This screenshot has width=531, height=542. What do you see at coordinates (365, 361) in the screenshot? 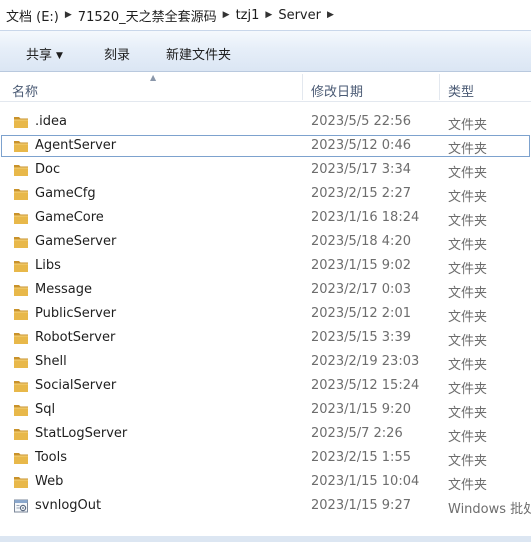
I see `file-date: 2023/2/19 23:03` at bounding box center [365, 361].